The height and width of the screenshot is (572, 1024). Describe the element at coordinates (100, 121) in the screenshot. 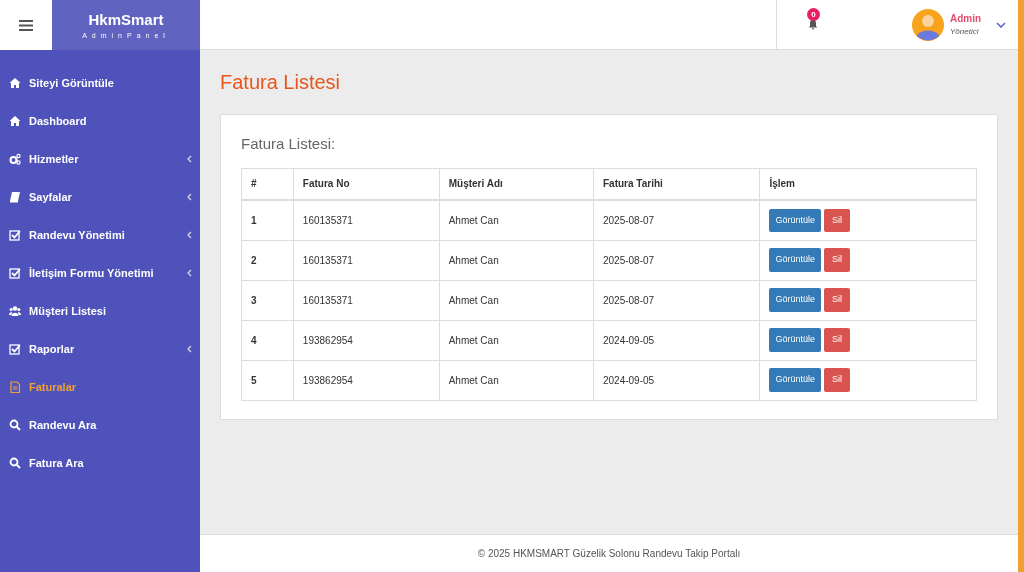

I see `sidebar-item: Dashboard` at that location.